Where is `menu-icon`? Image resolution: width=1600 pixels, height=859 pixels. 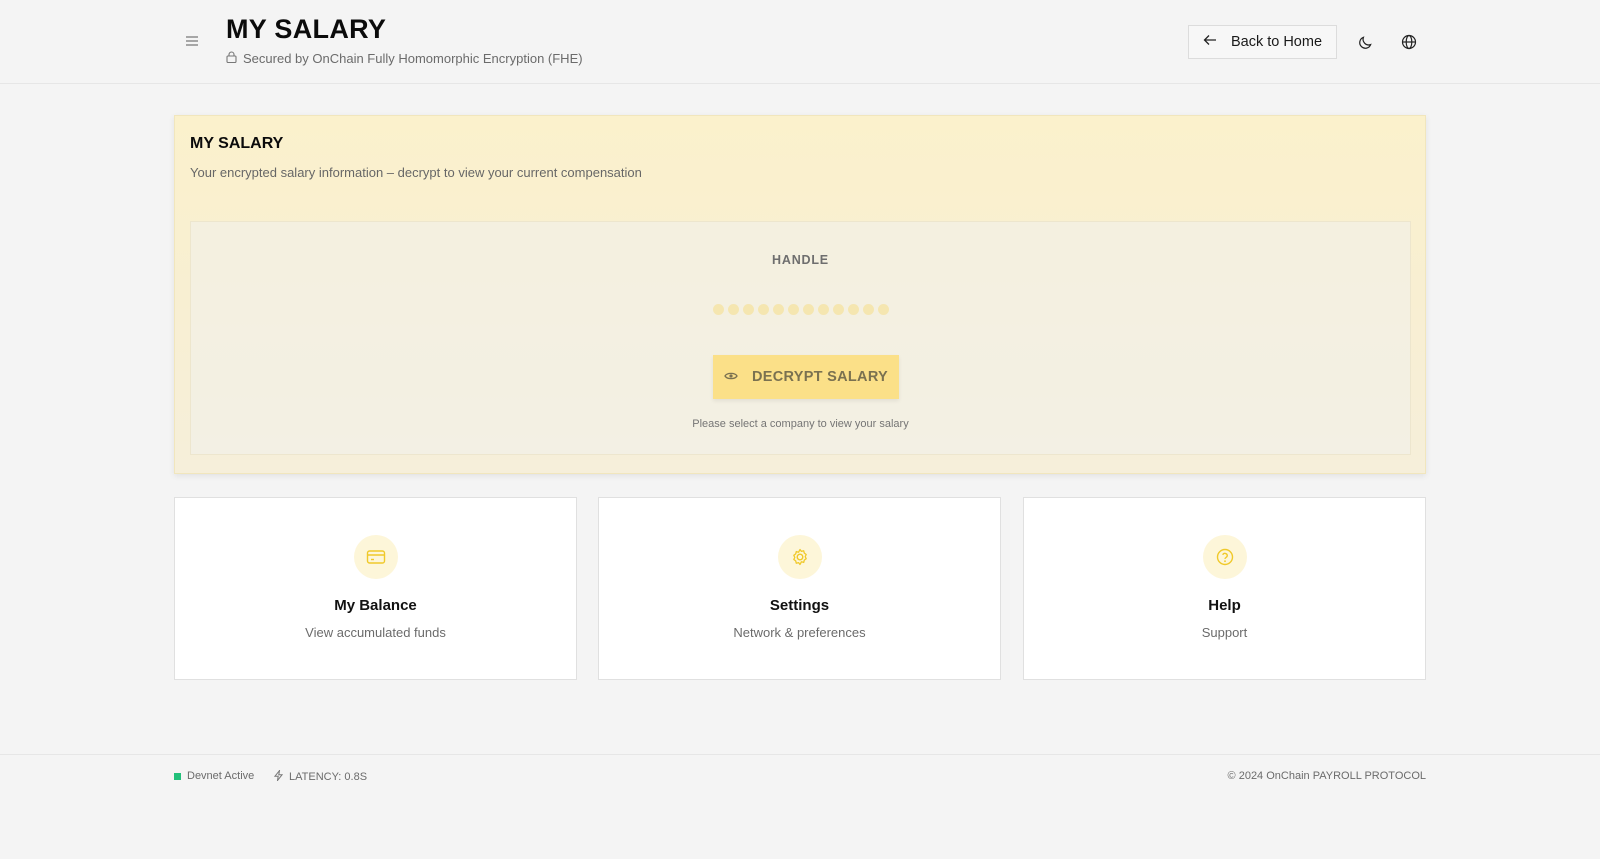 menu-icon is located at coordinates (192, 41).